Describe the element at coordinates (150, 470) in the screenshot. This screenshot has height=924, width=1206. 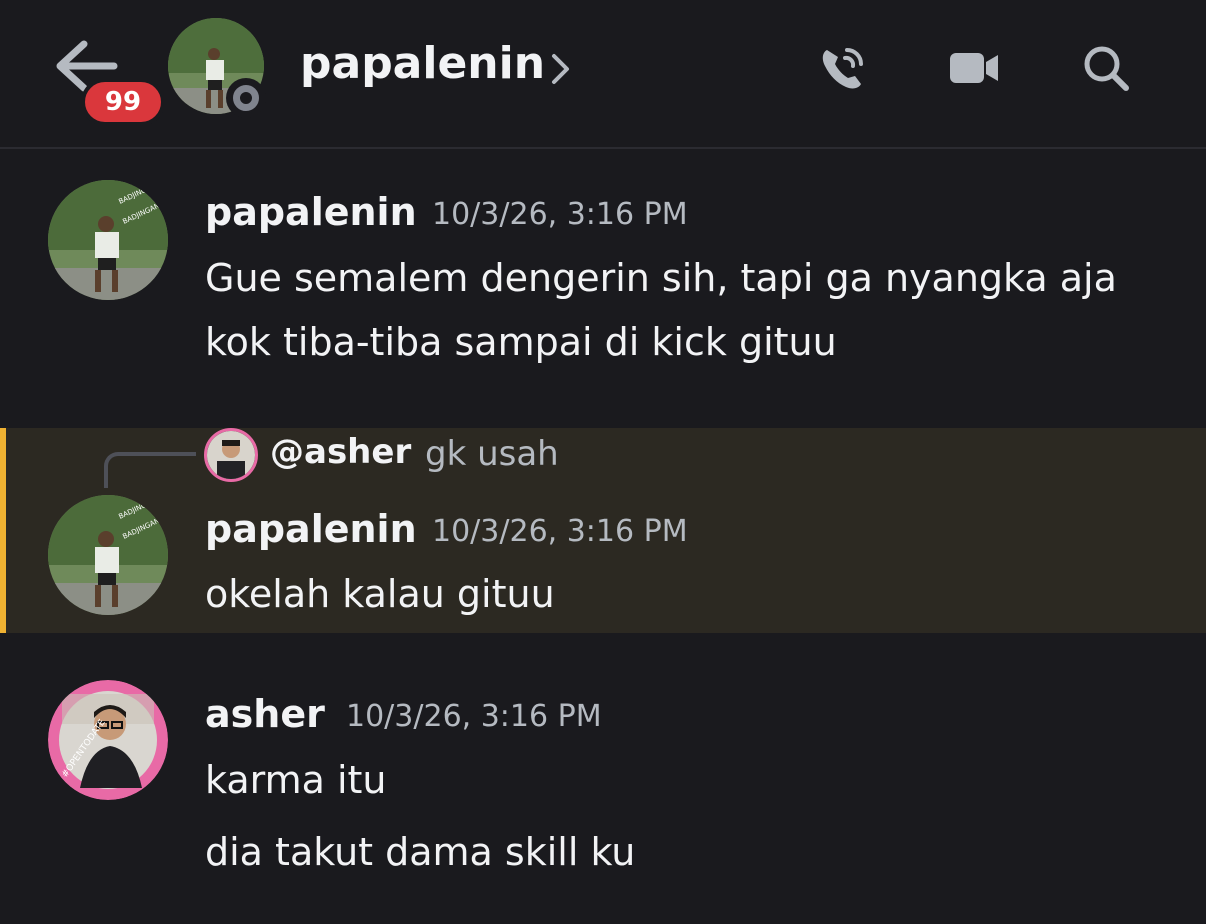
I see `reply-connector` at that location.